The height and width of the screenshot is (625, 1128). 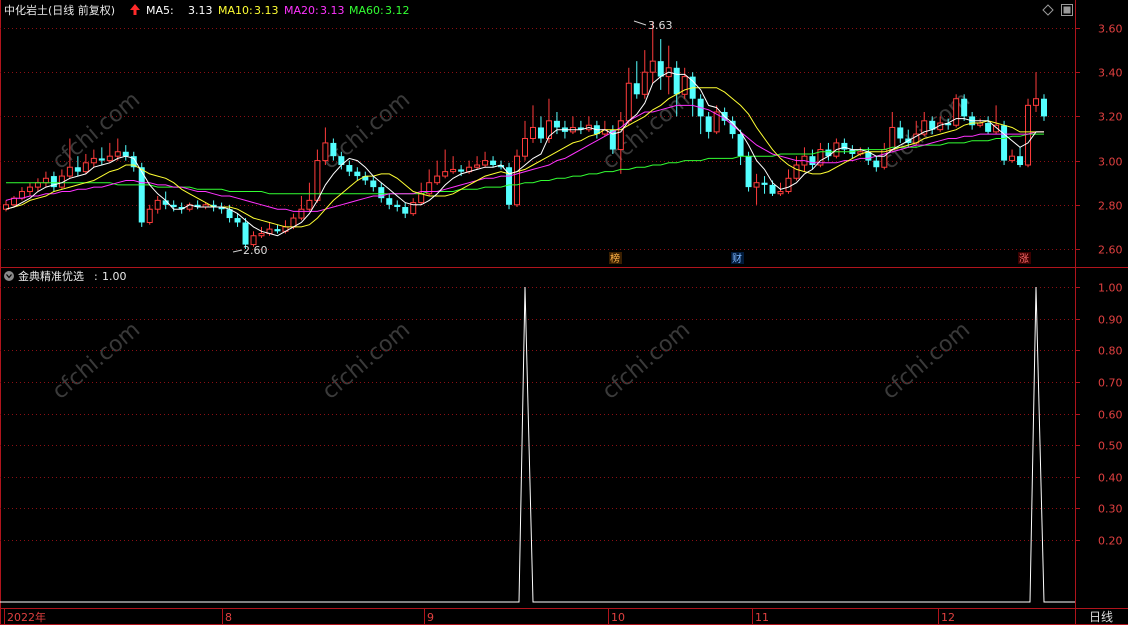 I want to click on price-tick-label: 3.00, so click(x=1110, y=162).